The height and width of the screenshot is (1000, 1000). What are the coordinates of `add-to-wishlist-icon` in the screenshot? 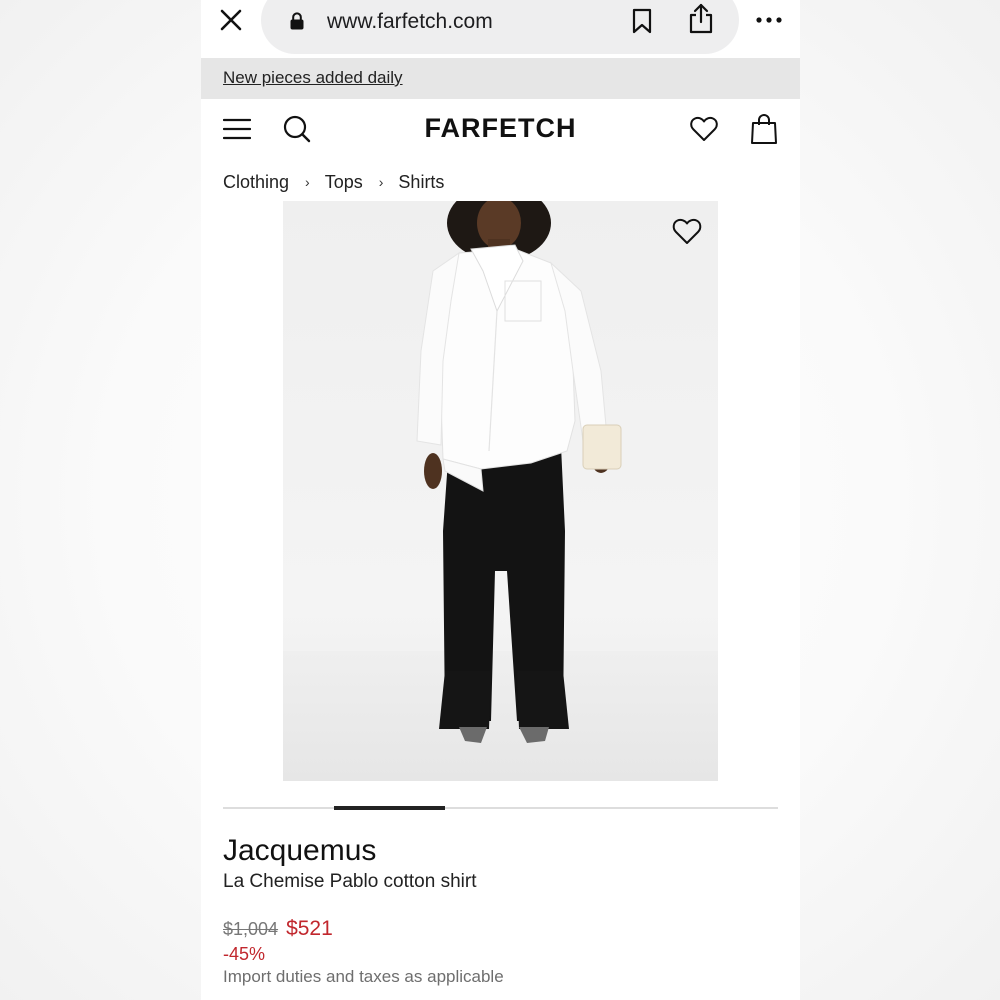 It's located at (687, 231).